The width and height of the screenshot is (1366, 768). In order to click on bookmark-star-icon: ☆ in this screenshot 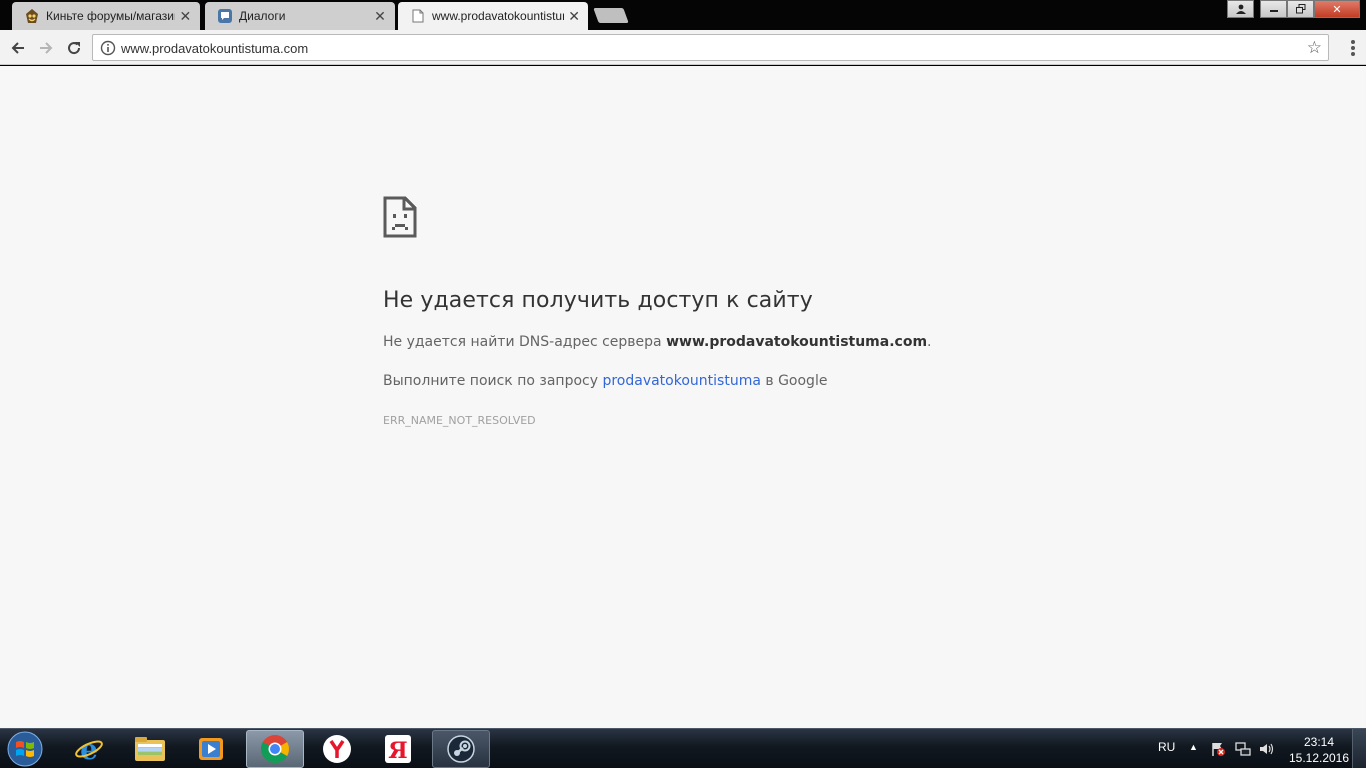, I will do `click(1314, 48)`.